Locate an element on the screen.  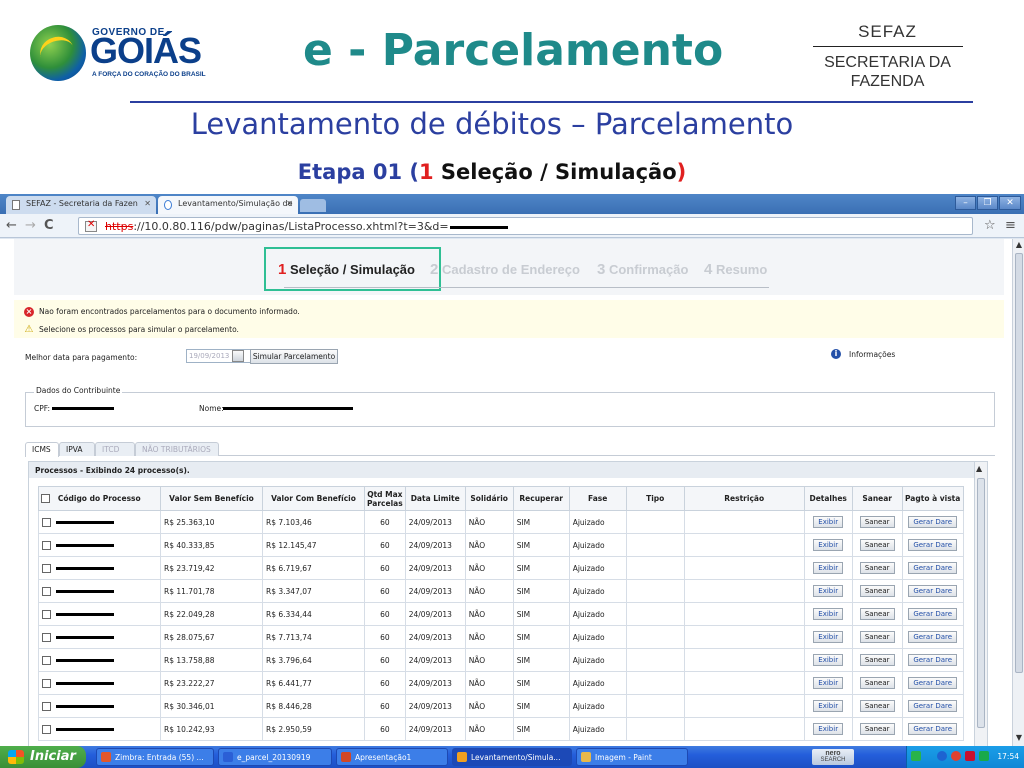
taskbar-item: Imagem - Paint is located at coordinates (632, 757).